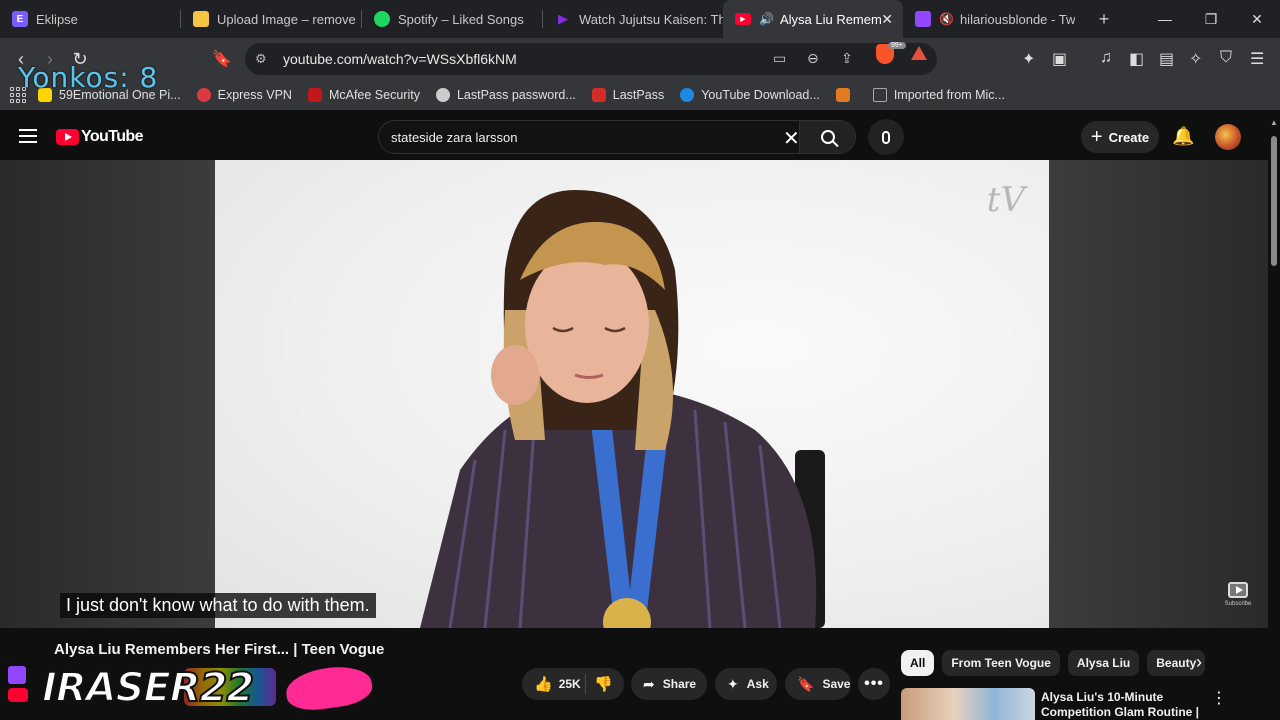 The width and height of the screenshot is (1280, 720). I want to click on notifications-bell-icon: 🔔, so click(1183, 136).